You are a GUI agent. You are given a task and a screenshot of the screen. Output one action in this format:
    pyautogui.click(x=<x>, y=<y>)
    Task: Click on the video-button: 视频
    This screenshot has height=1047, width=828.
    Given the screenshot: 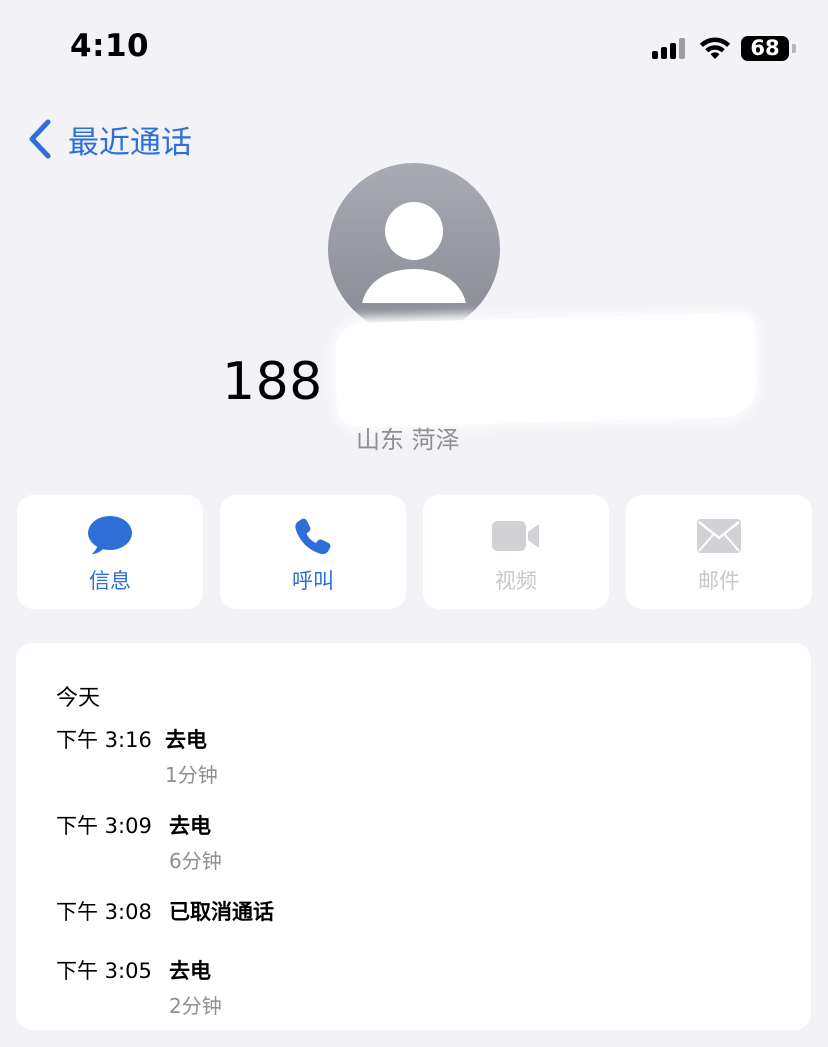 What is the action you would take?
    pyautogui.click(x=516, y=552)
    